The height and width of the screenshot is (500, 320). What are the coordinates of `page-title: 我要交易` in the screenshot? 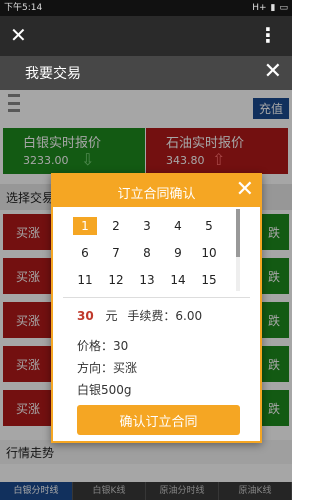 It's located at (53, 74).